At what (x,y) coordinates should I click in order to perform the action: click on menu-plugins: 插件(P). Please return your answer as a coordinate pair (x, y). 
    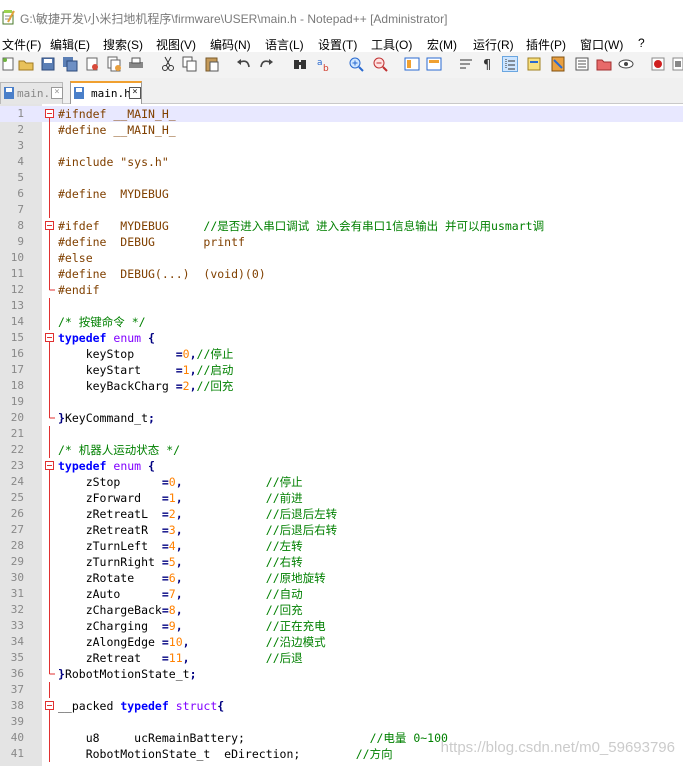
    Looking at the image, I should click on (546, 44).